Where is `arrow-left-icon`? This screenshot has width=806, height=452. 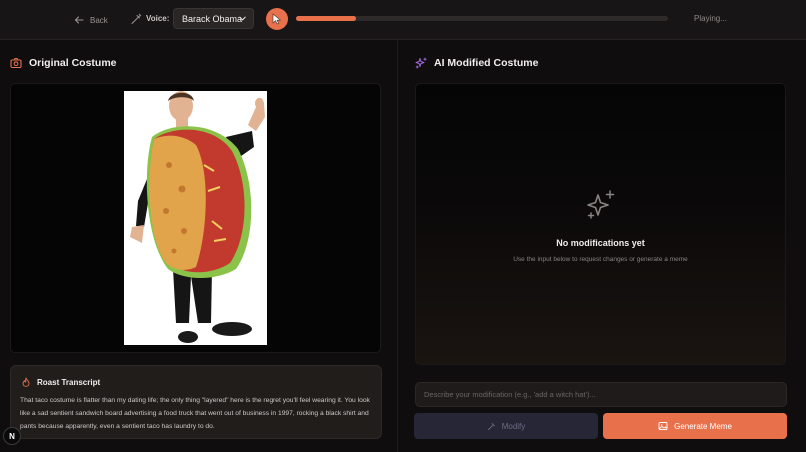
arrow-left-icon is located at coordinates (79, 20).